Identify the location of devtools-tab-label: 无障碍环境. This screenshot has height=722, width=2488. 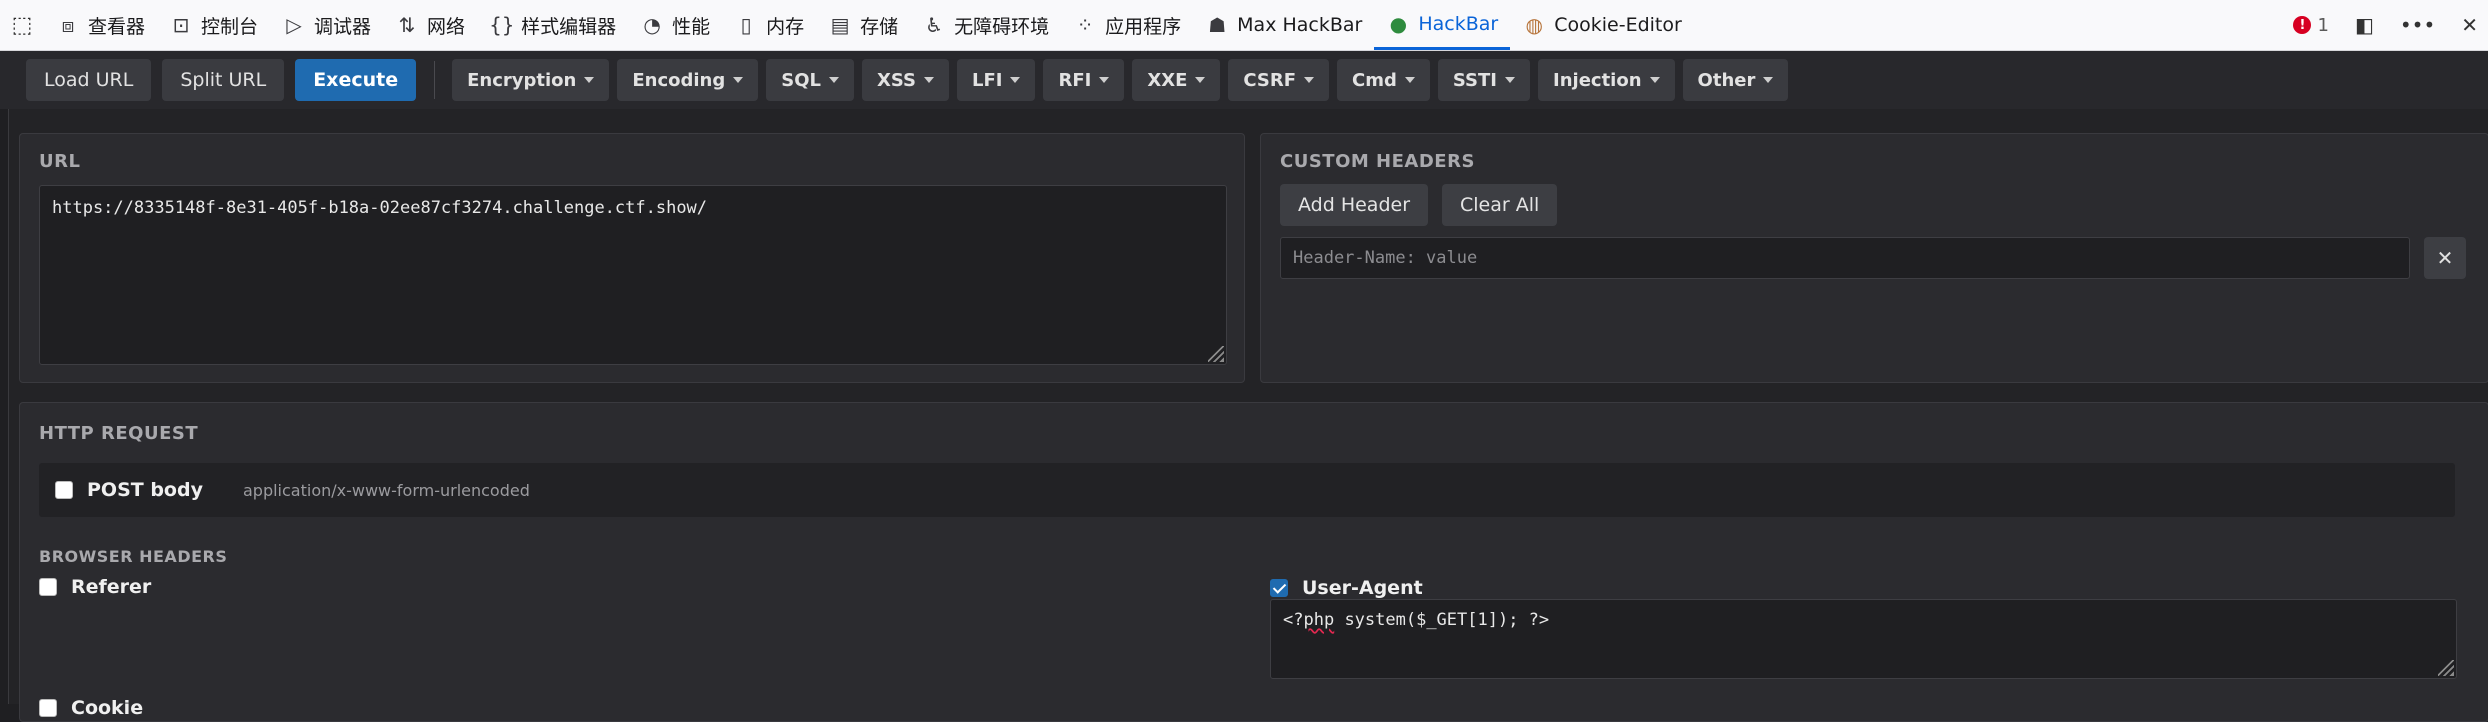
(1002, 26).